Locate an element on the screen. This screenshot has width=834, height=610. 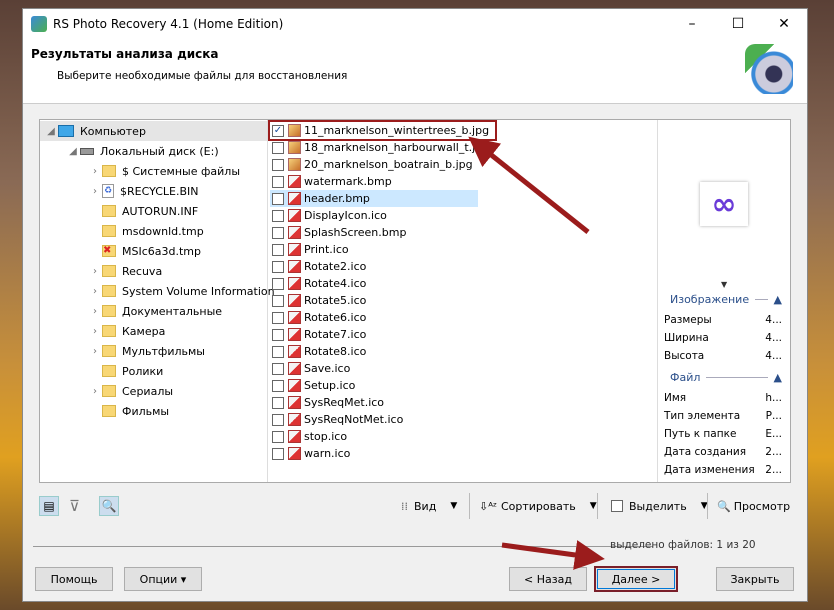
file-row: Rotate4.ico is located at coordinates (321, 283).